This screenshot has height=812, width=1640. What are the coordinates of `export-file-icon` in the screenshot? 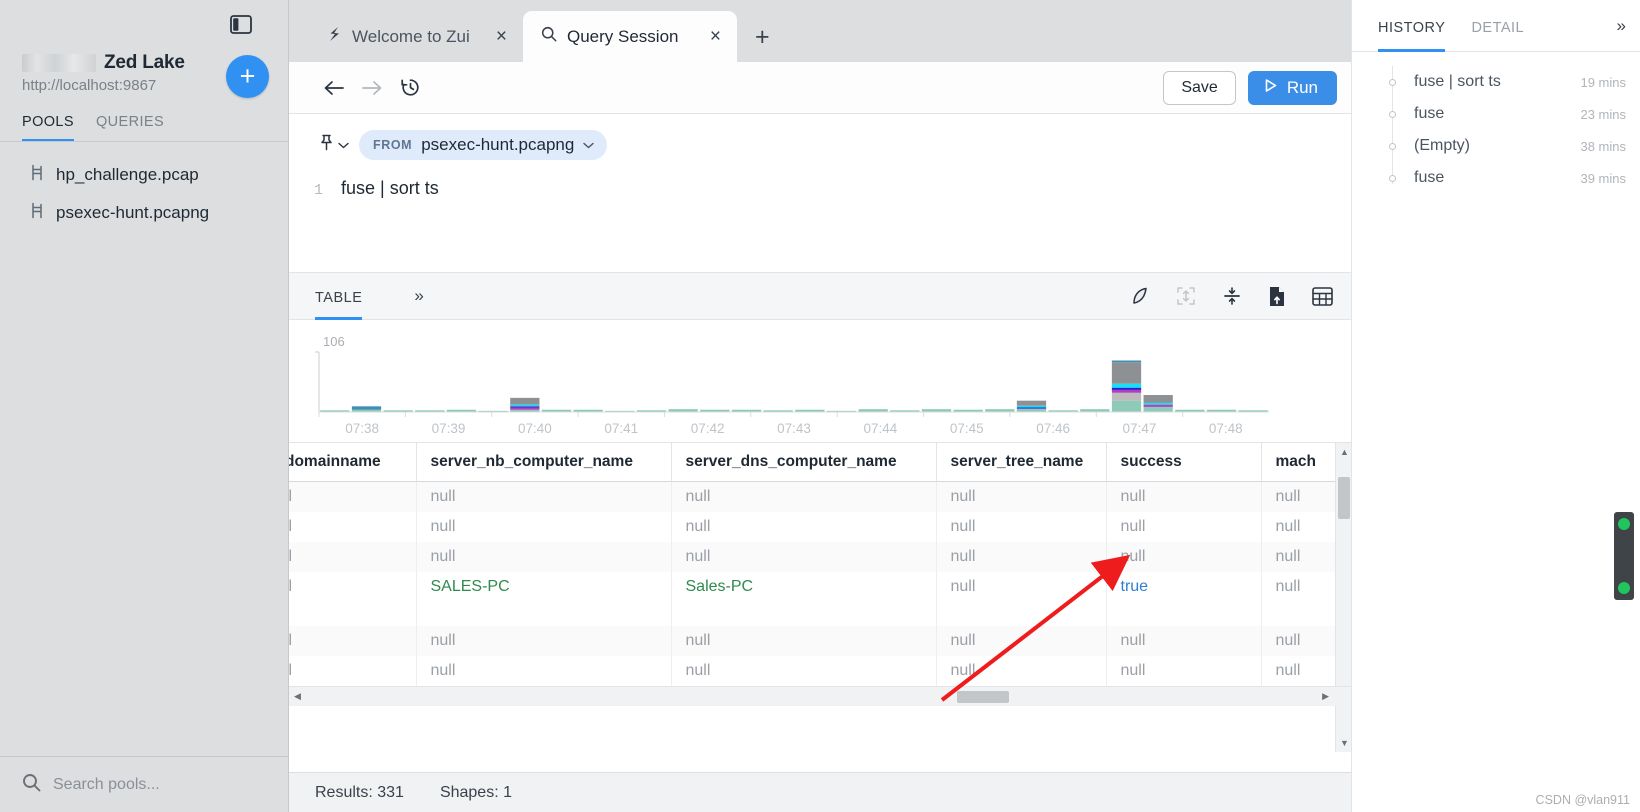 It's located at (1277, 296).